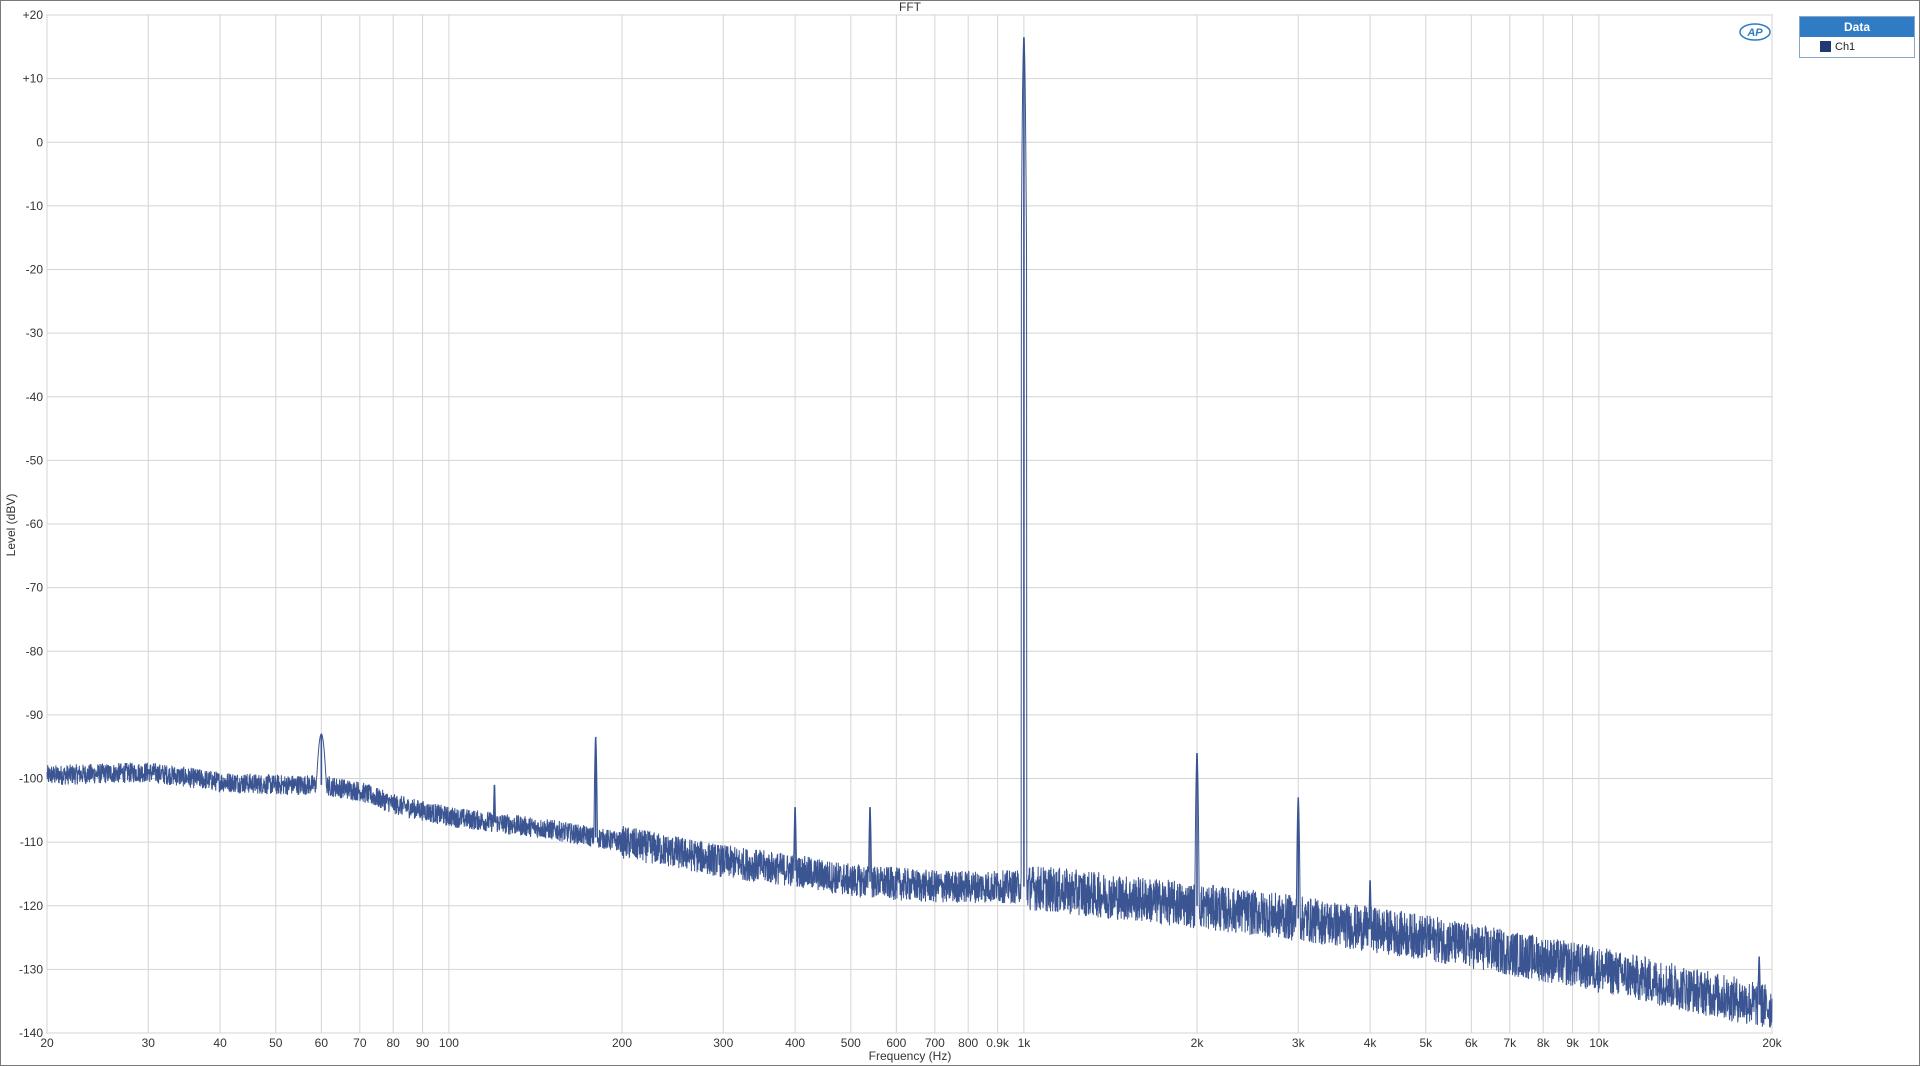 The height and width of the screenshot is (1066, 1920). I want to click on x-tick-label: 4k, so click(1371, 1043).